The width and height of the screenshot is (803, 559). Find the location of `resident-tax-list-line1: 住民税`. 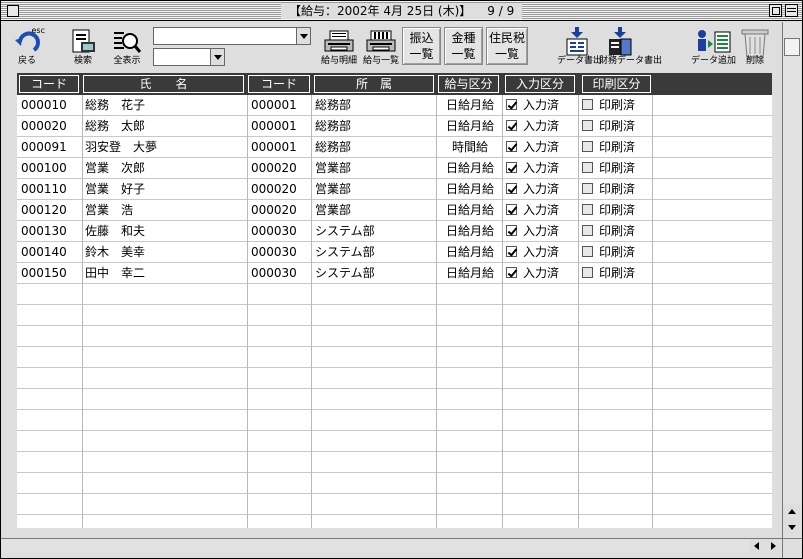

resident-tax-list-line1: 住民税 is located at coordinates (506, 38).